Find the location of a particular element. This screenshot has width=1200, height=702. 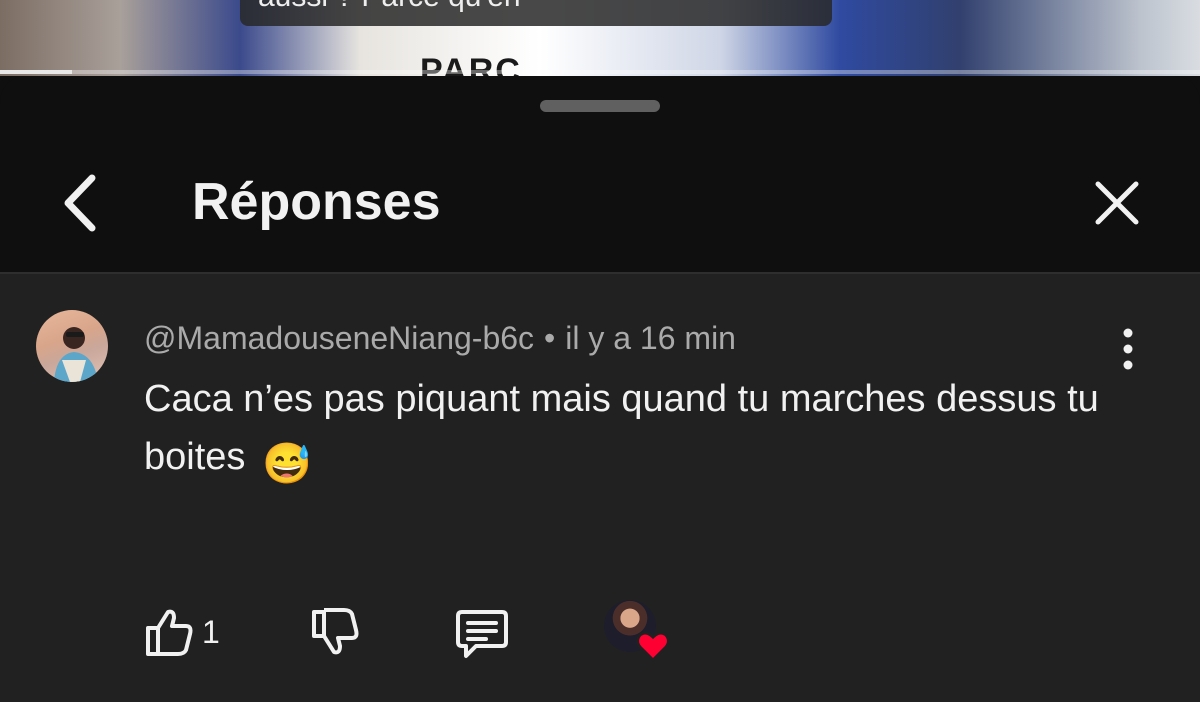

comment-meta: @MamadouseneNiang-b6c • il y a 16 min is located at coordinates (440, 338).